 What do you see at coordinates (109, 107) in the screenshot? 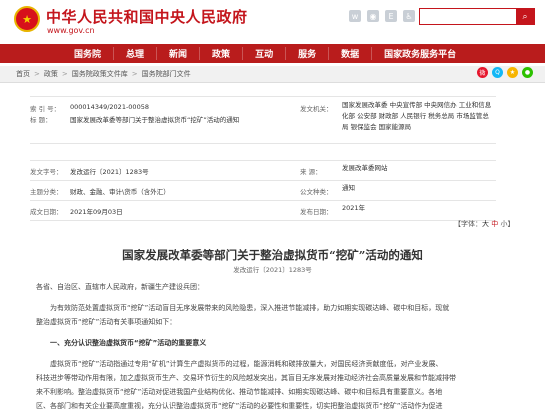
I see `index-value: 000014349/2021-00058` at bounding box center [109, 107].